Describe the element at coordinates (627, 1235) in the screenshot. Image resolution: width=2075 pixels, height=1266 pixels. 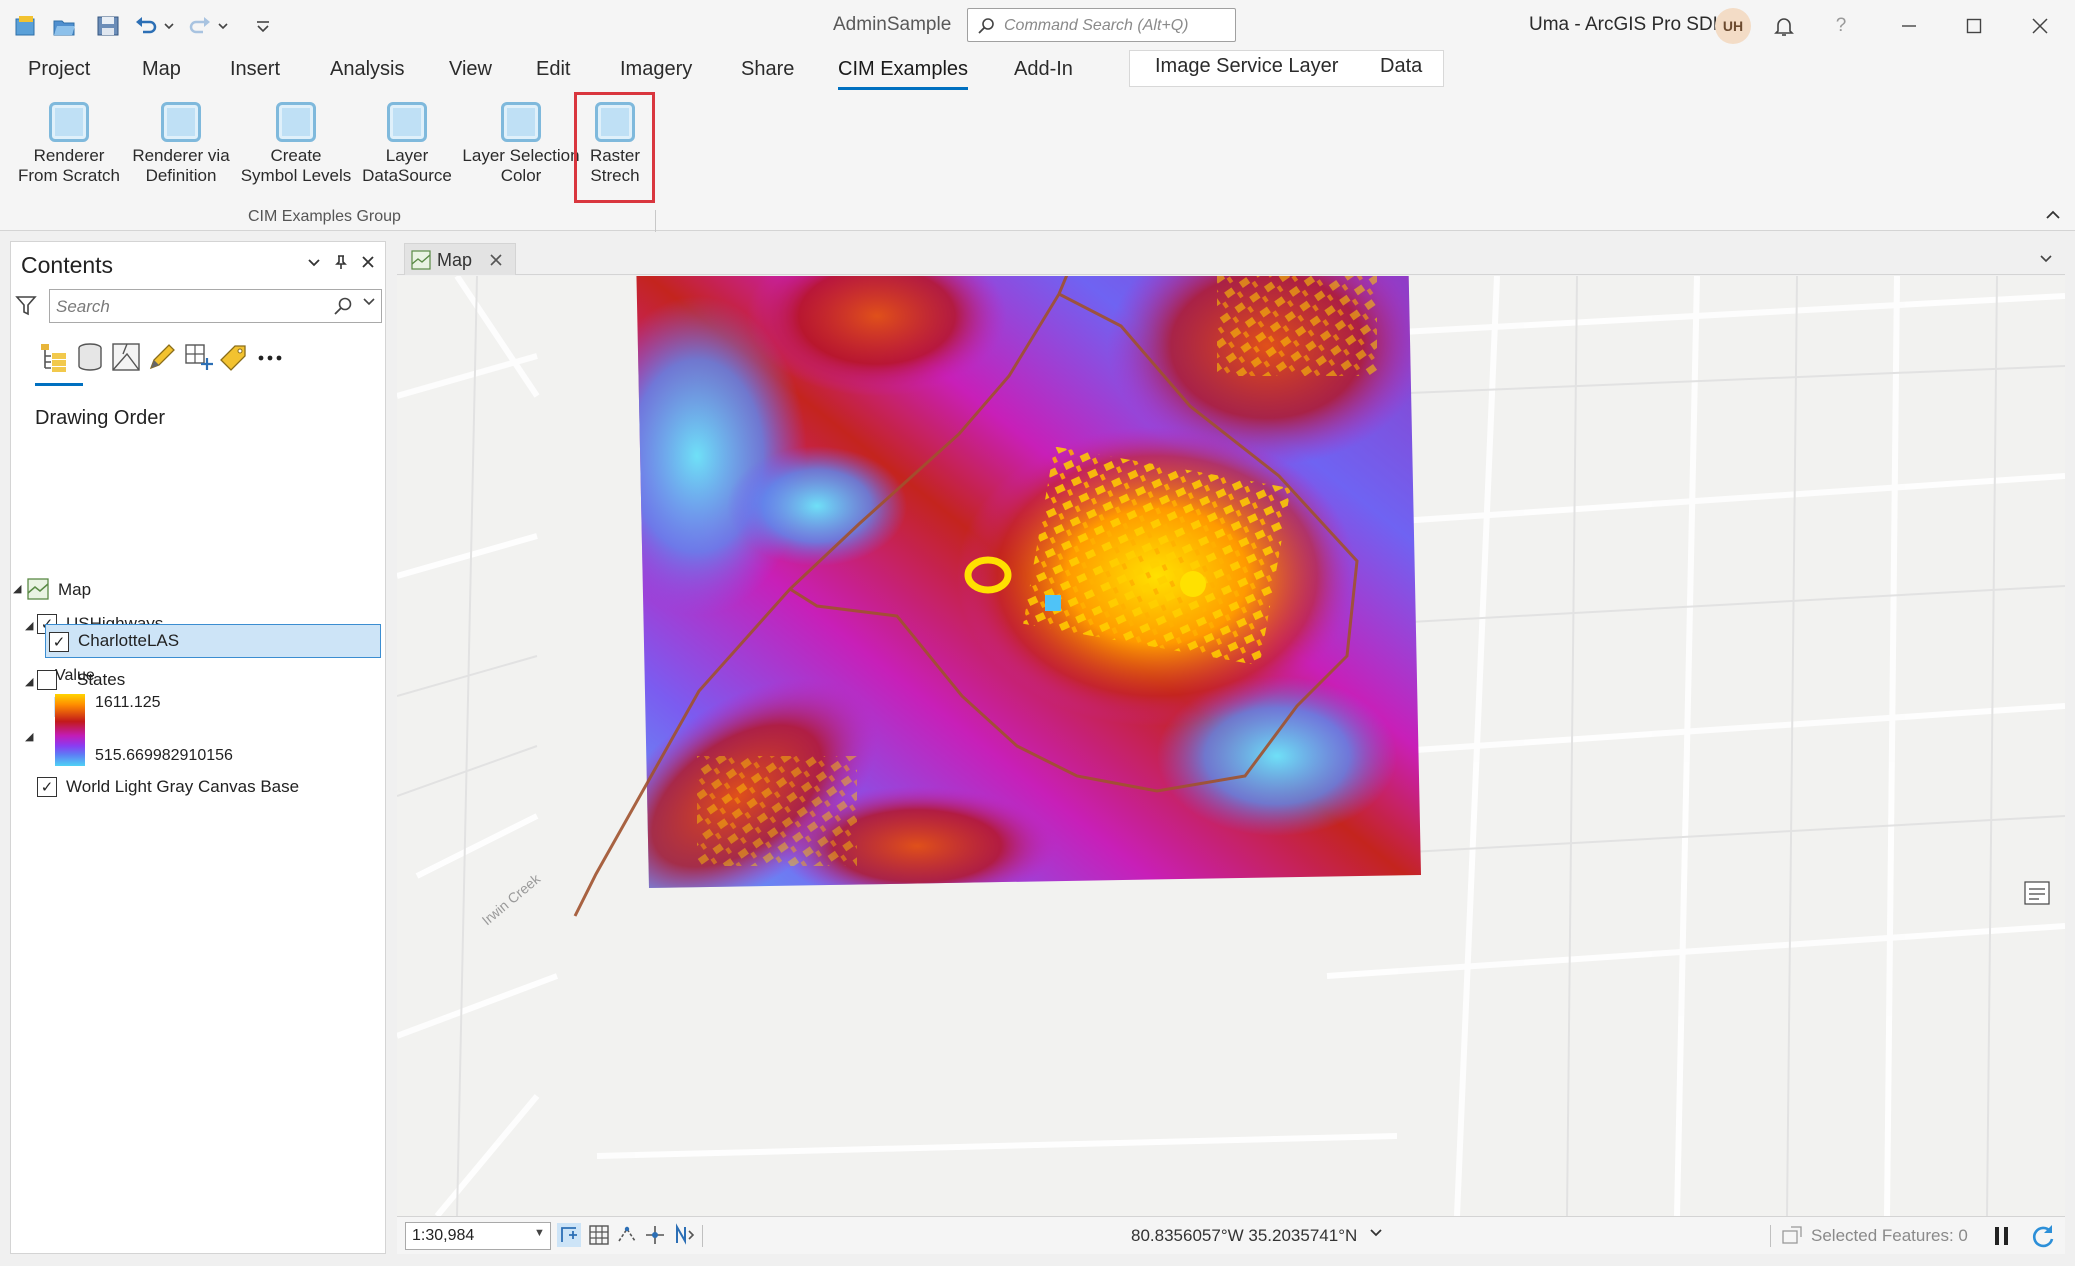
I see `constraints-icon` at that location.